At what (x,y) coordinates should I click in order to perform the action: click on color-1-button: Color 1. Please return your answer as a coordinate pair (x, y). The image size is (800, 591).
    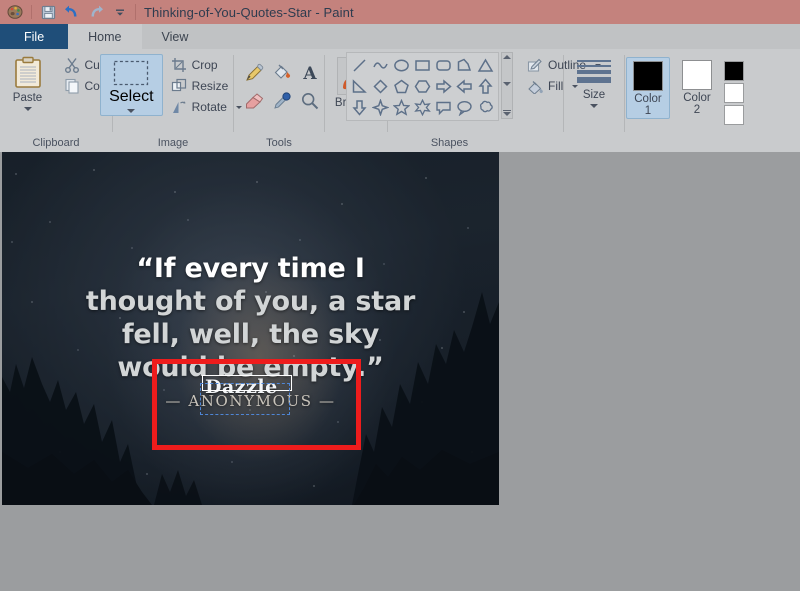
    Looking at the image, I should click on (648, 88).